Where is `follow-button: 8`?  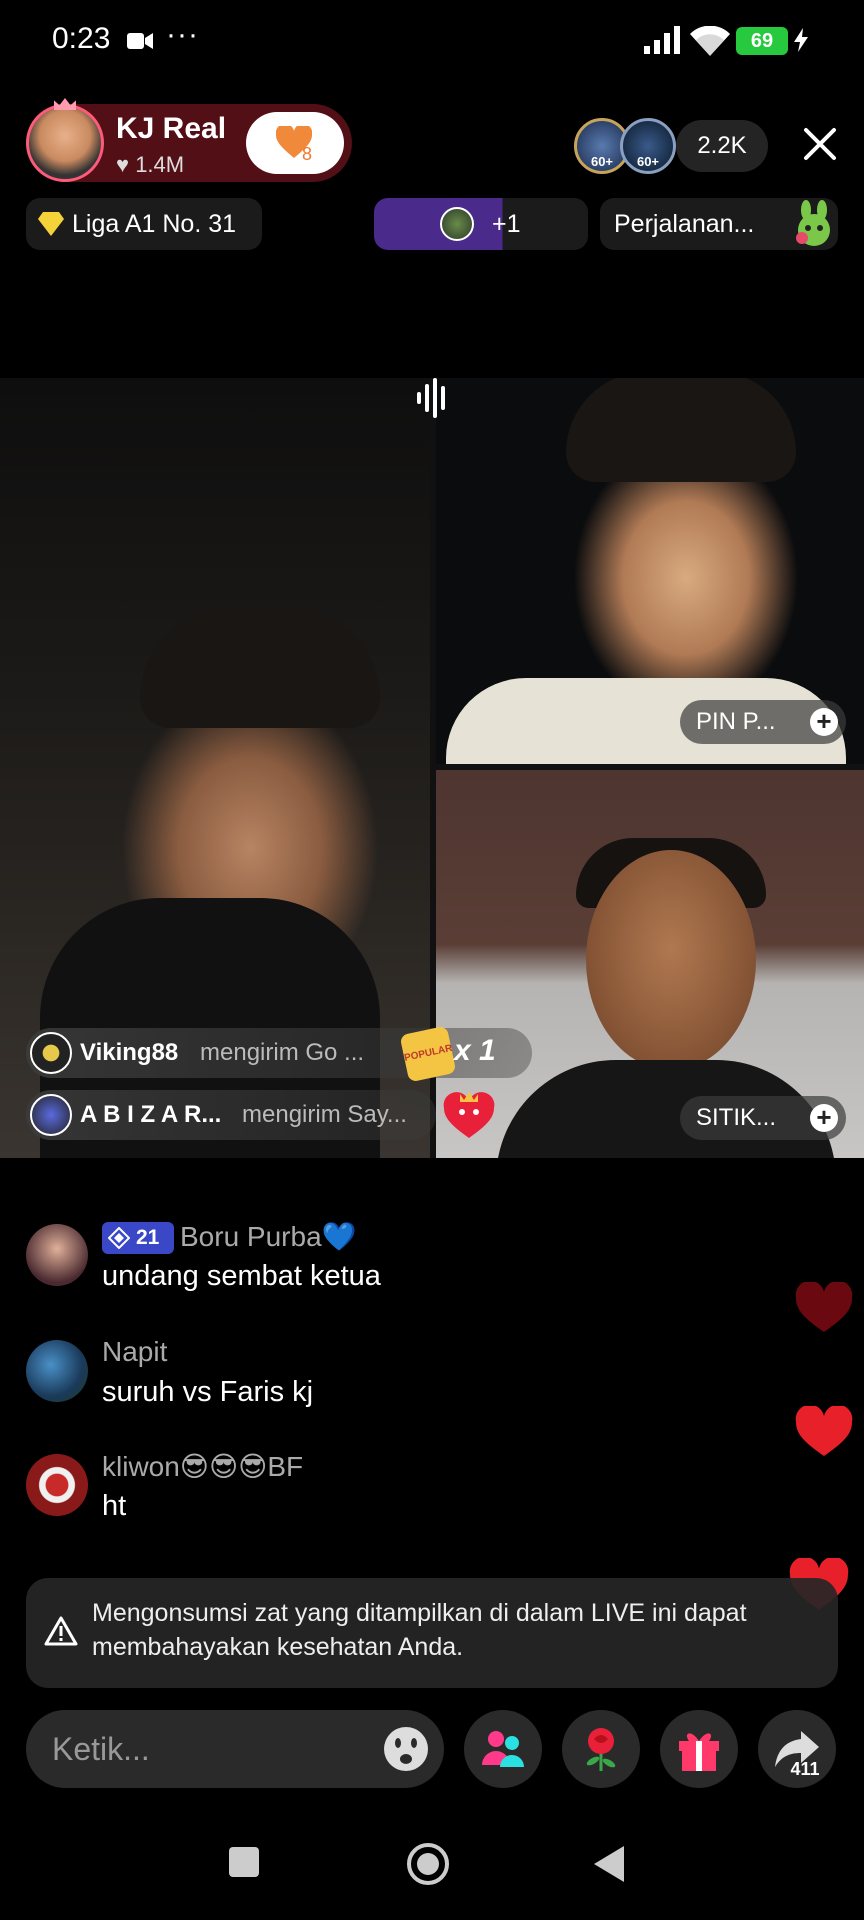 follow-button: 8 is located at coordinates (295, 143).